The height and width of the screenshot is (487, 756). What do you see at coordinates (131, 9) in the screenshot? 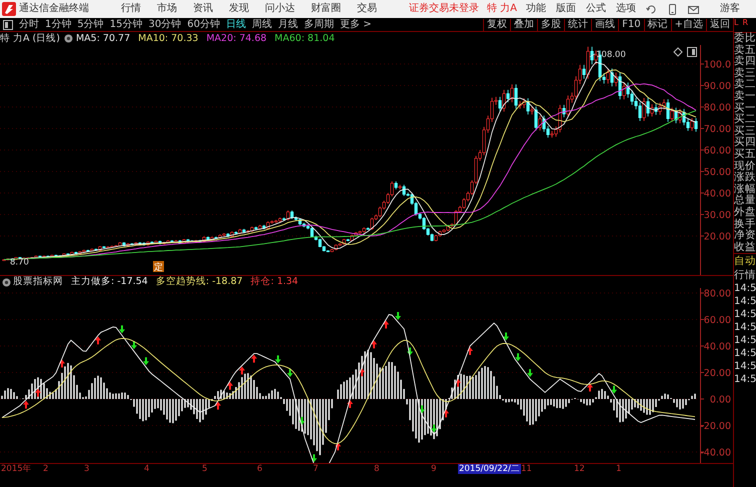
I see `menu-item: 行情` at bounding box center [131, 9].